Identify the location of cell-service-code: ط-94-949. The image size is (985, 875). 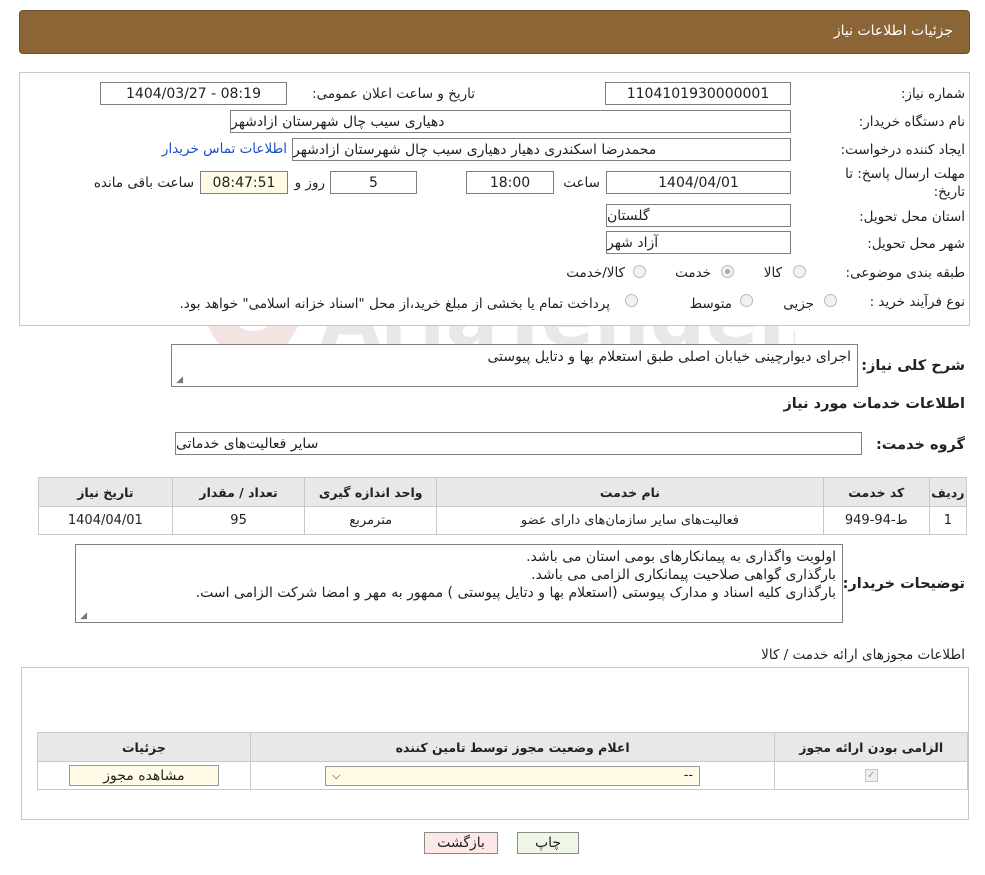
(876, 520).